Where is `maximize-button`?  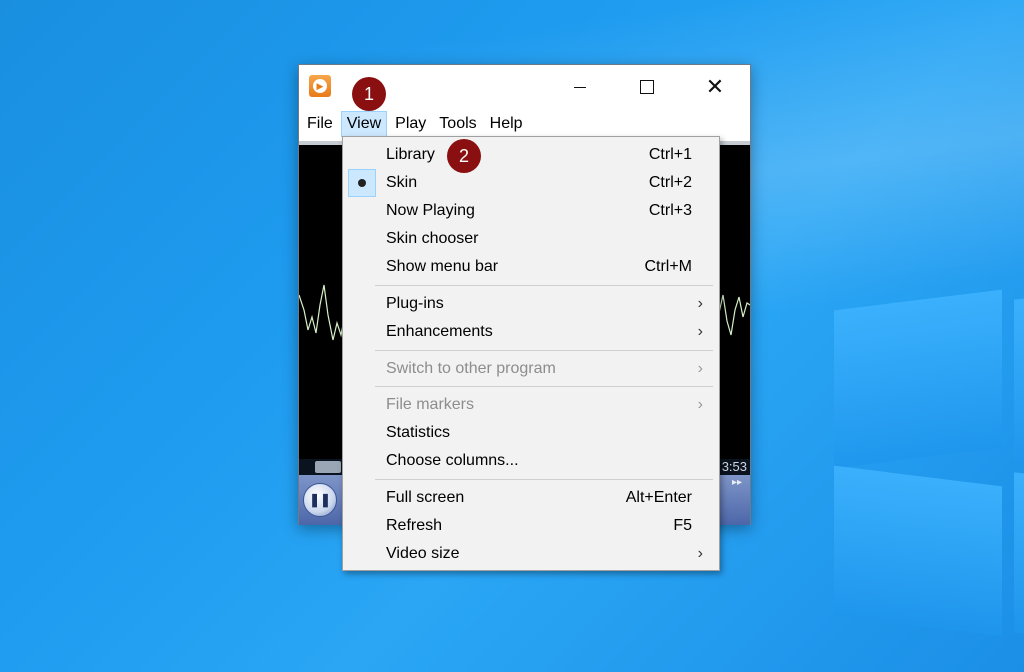
maximize-button is located at coordinates (647, 87).